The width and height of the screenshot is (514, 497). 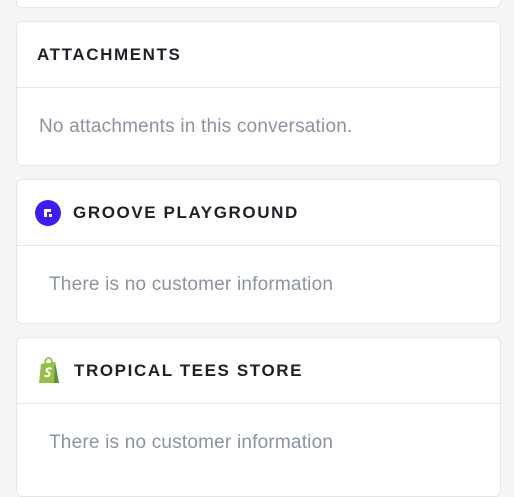 I want to click on tropical-tees-store-header: TROPICAL TEES STORE, so click(x=258, y=371).